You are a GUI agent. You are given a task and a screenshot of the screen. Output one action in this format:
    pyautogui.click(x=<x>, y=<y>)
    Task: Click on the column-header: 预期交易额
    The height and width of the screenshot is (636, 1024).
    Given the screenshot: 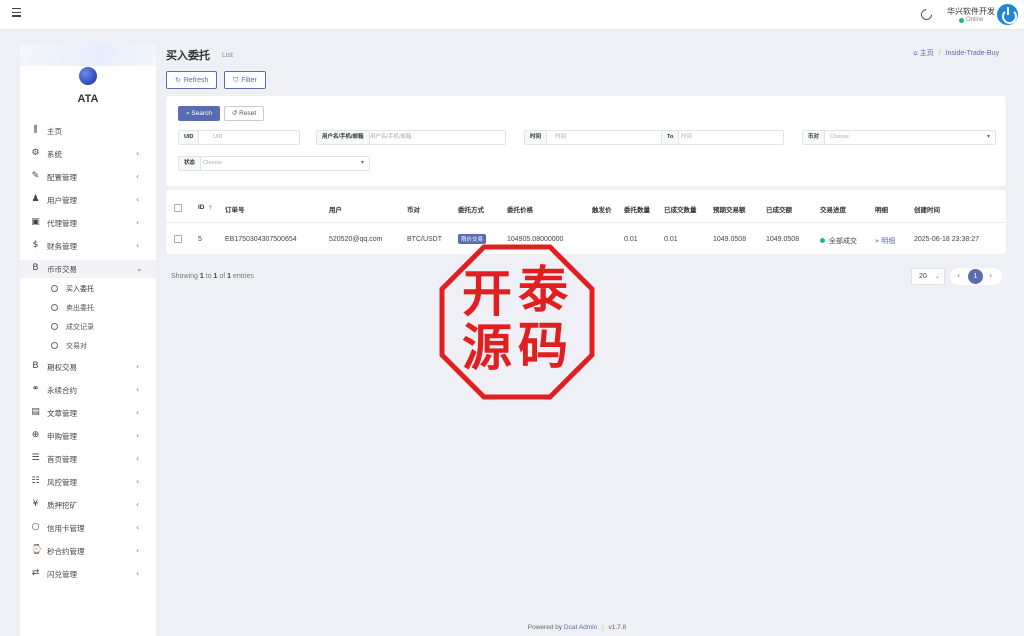 What is the action you would take?
    pyautogui.click(x=729, y=209)
    